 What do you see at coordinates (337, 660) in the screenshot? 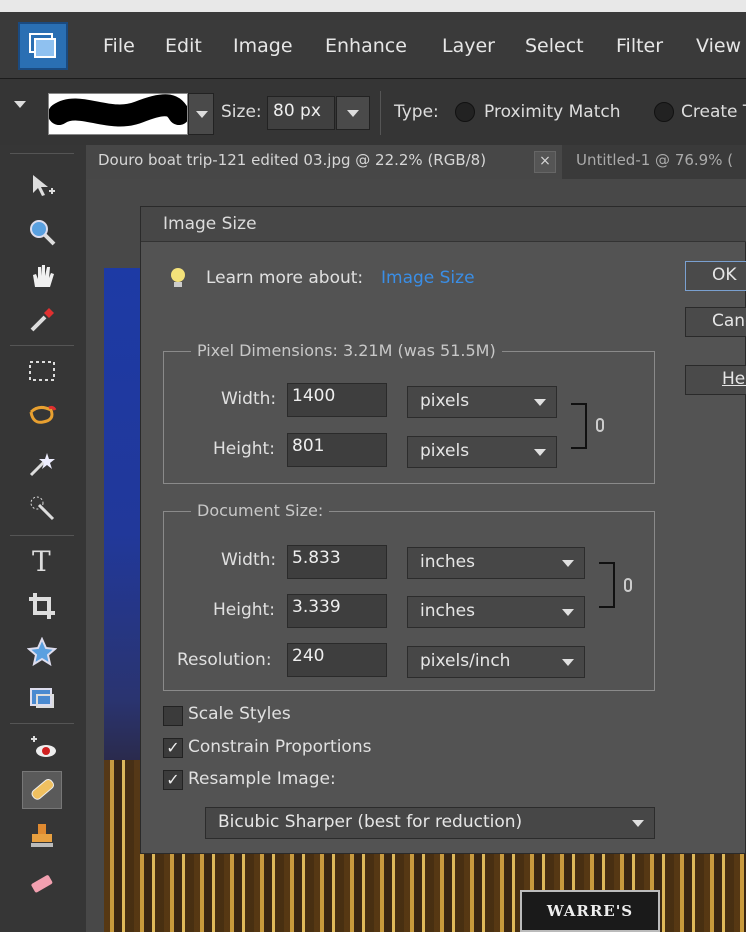
I see `resolution-input: 240` at bounding box center [337, 660].